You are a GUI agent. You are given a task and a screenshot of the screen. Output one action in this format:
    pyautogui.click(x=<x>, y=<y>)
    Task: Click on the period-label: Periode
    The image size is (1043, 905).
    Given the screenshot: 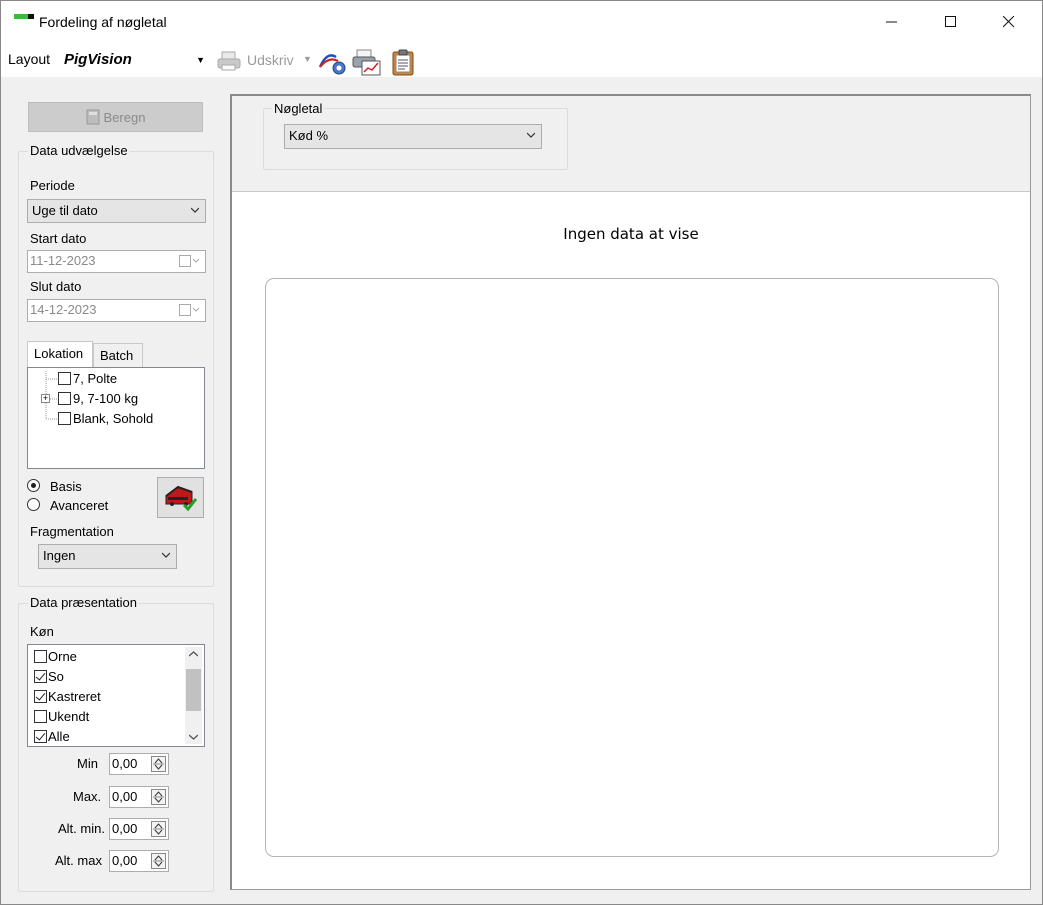 What is the action you would take?
    pyautogui.click(x=52, y=185)
    